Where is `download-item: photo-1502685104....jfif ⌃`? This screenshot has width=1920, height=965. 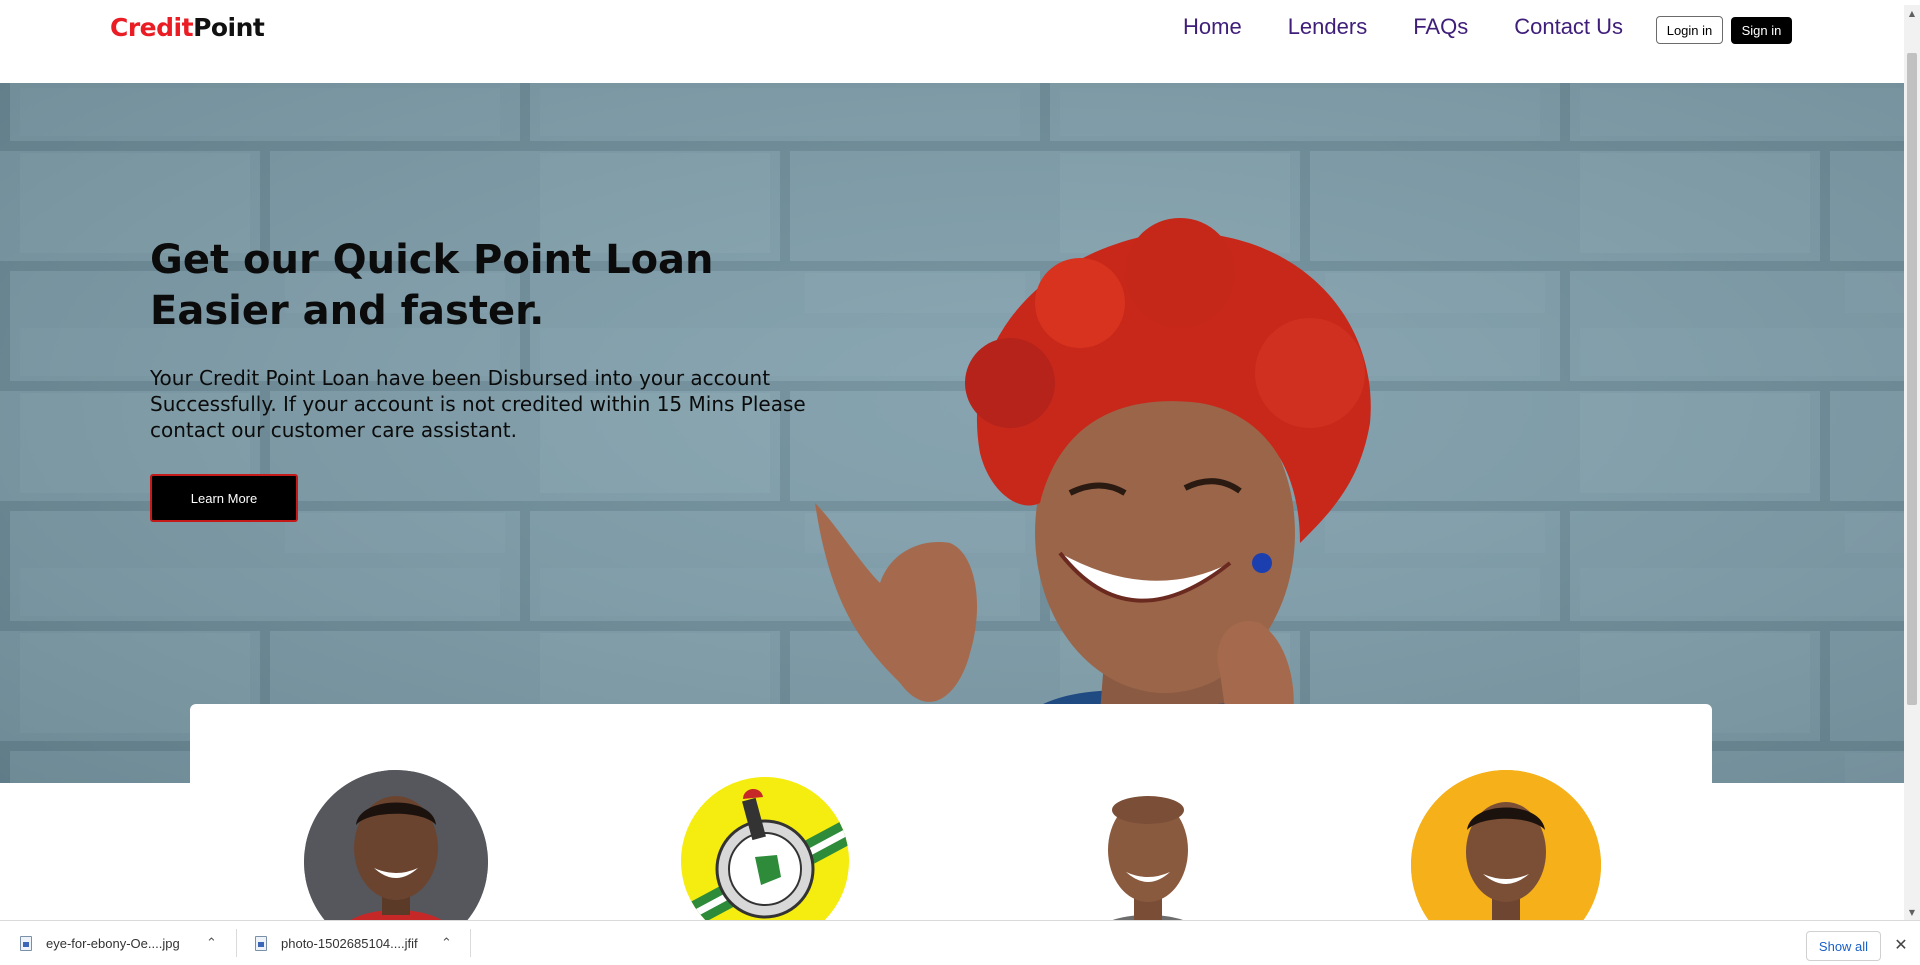 download-item: photo-1502685104....jfif ⌃ is located at coordinates (360, 943).